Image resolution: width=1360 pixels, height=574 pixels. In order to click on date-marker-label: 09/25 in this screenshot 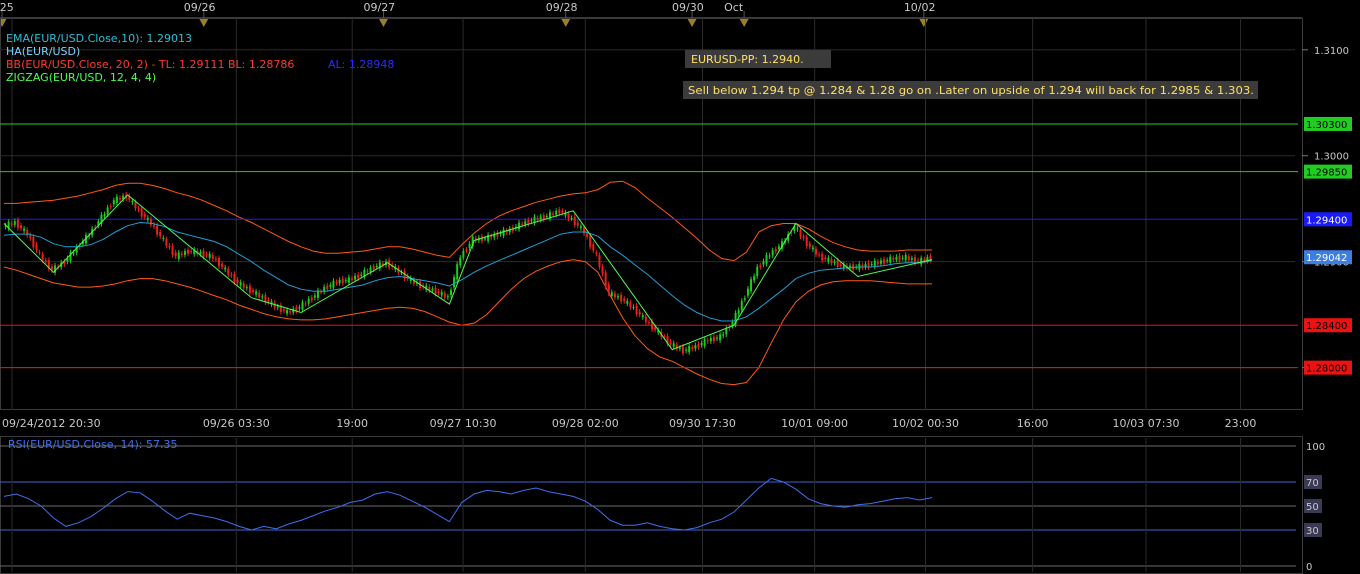, I will do `click(7, 7)`.